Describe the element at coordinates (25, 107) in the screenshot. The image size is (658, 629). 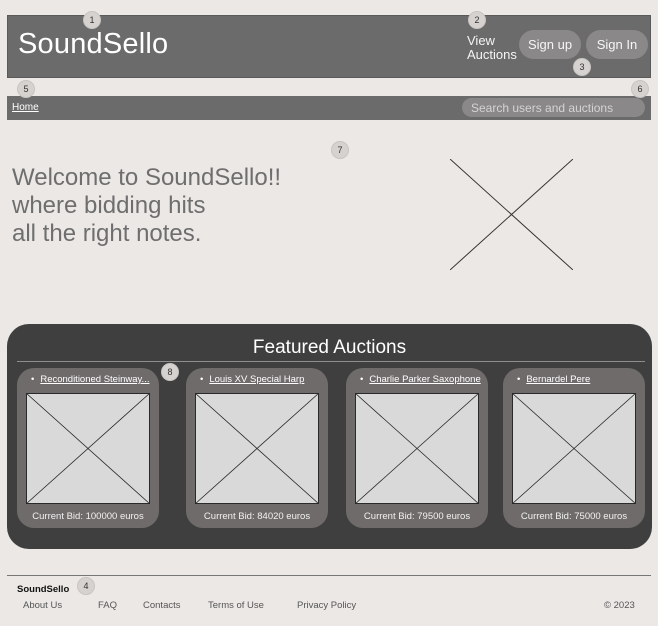
I see `breadcrumb-home-link: Home` at that location.